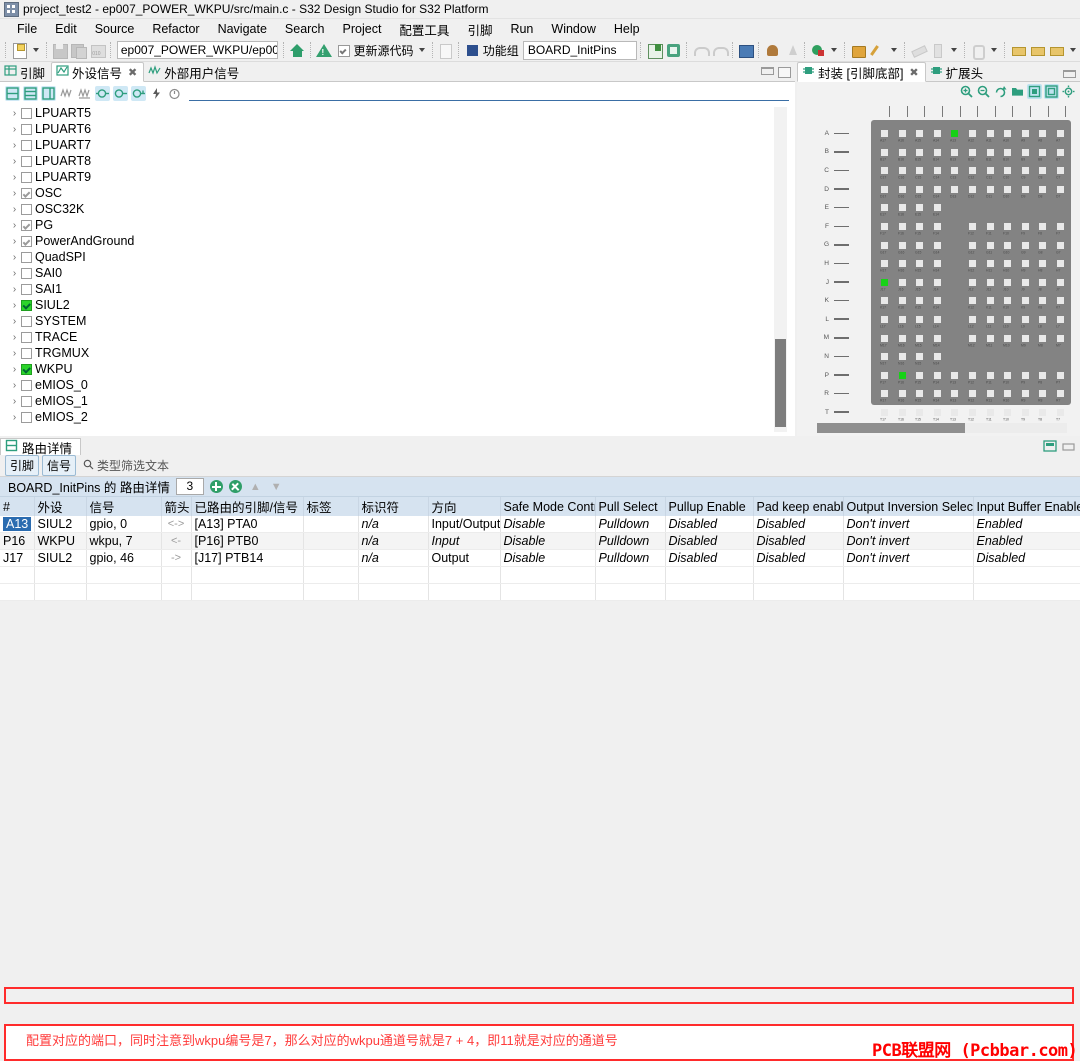 Image resolution: width=1080 pixels, height=1061 pixels. Describe the element at coordinates (124, 541) in the screenshot. I see `cell-signal: wkpu, 7` at that location.